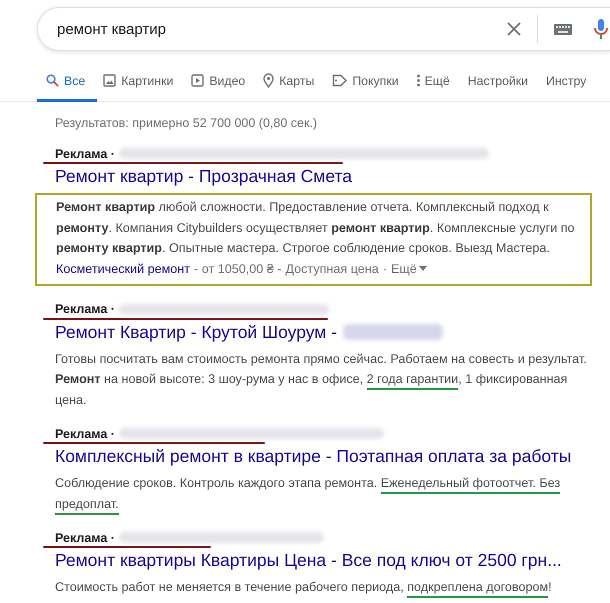 The image size is (610, 603). What do you see at coordinates (67, 85) in the screenshot?
I see `tab: Все` at bounding box center [67, 85].